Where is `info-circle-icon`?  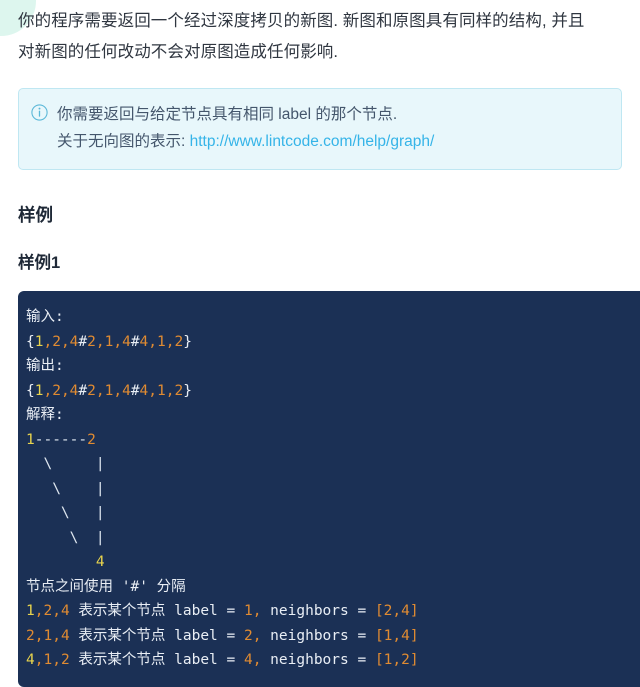 info-circle-icon is located at coordinates (39, 112).